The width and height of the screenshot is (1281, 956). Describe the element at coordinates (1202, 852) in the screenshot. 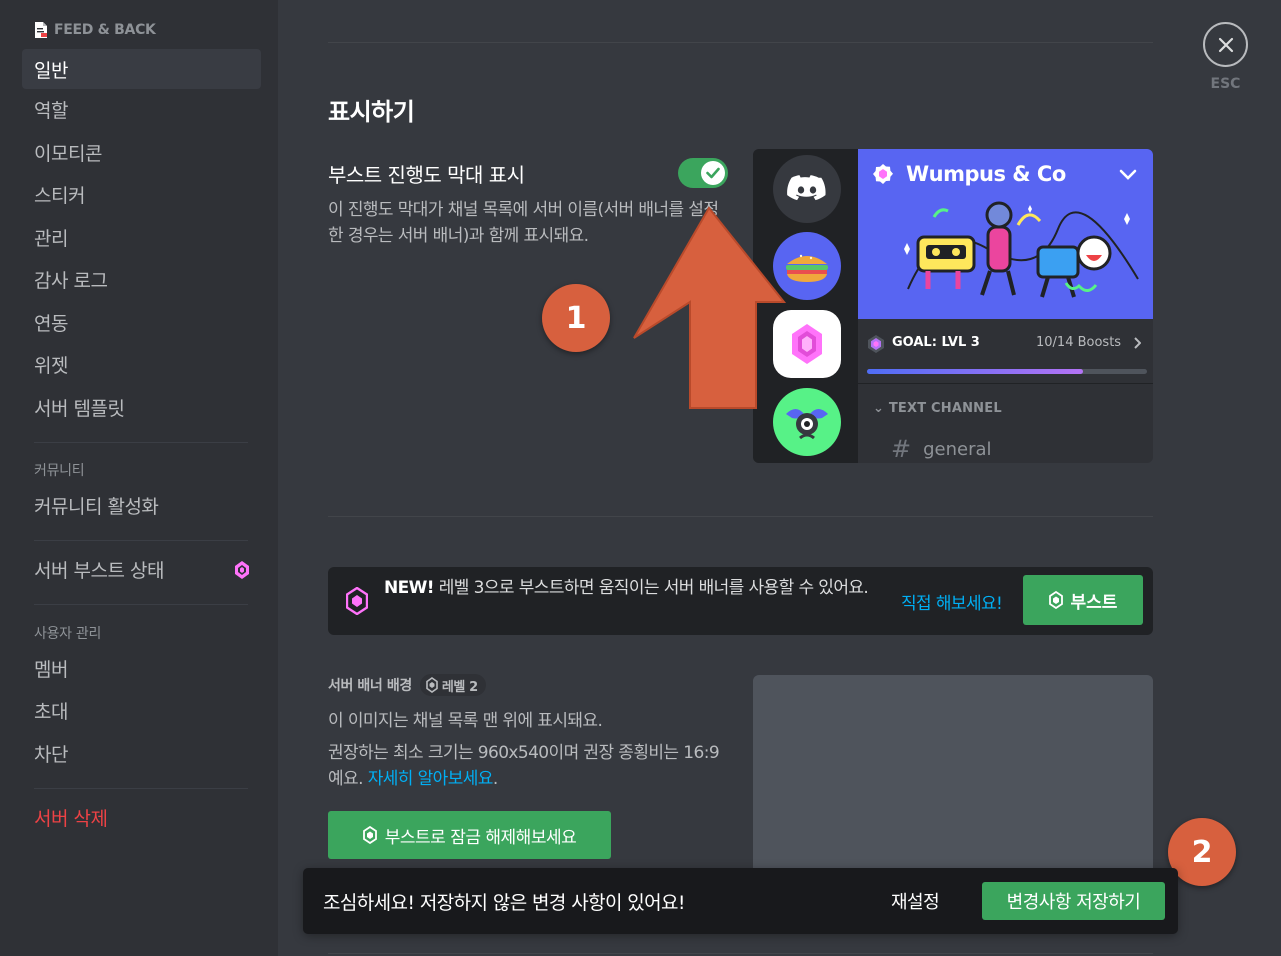

I see `annotation-marker-2: 2` at that location.